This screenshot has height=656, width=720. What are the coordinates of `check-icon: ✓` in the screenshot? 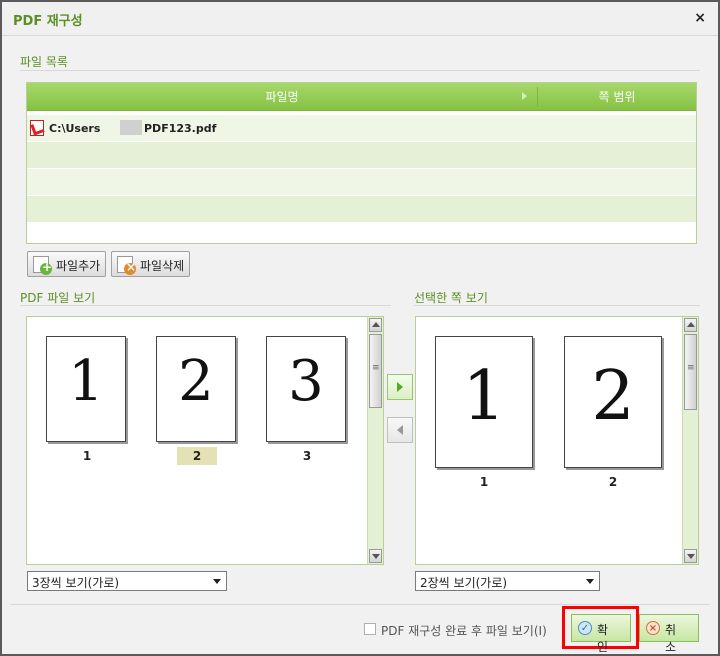 It's located at (585, 628).